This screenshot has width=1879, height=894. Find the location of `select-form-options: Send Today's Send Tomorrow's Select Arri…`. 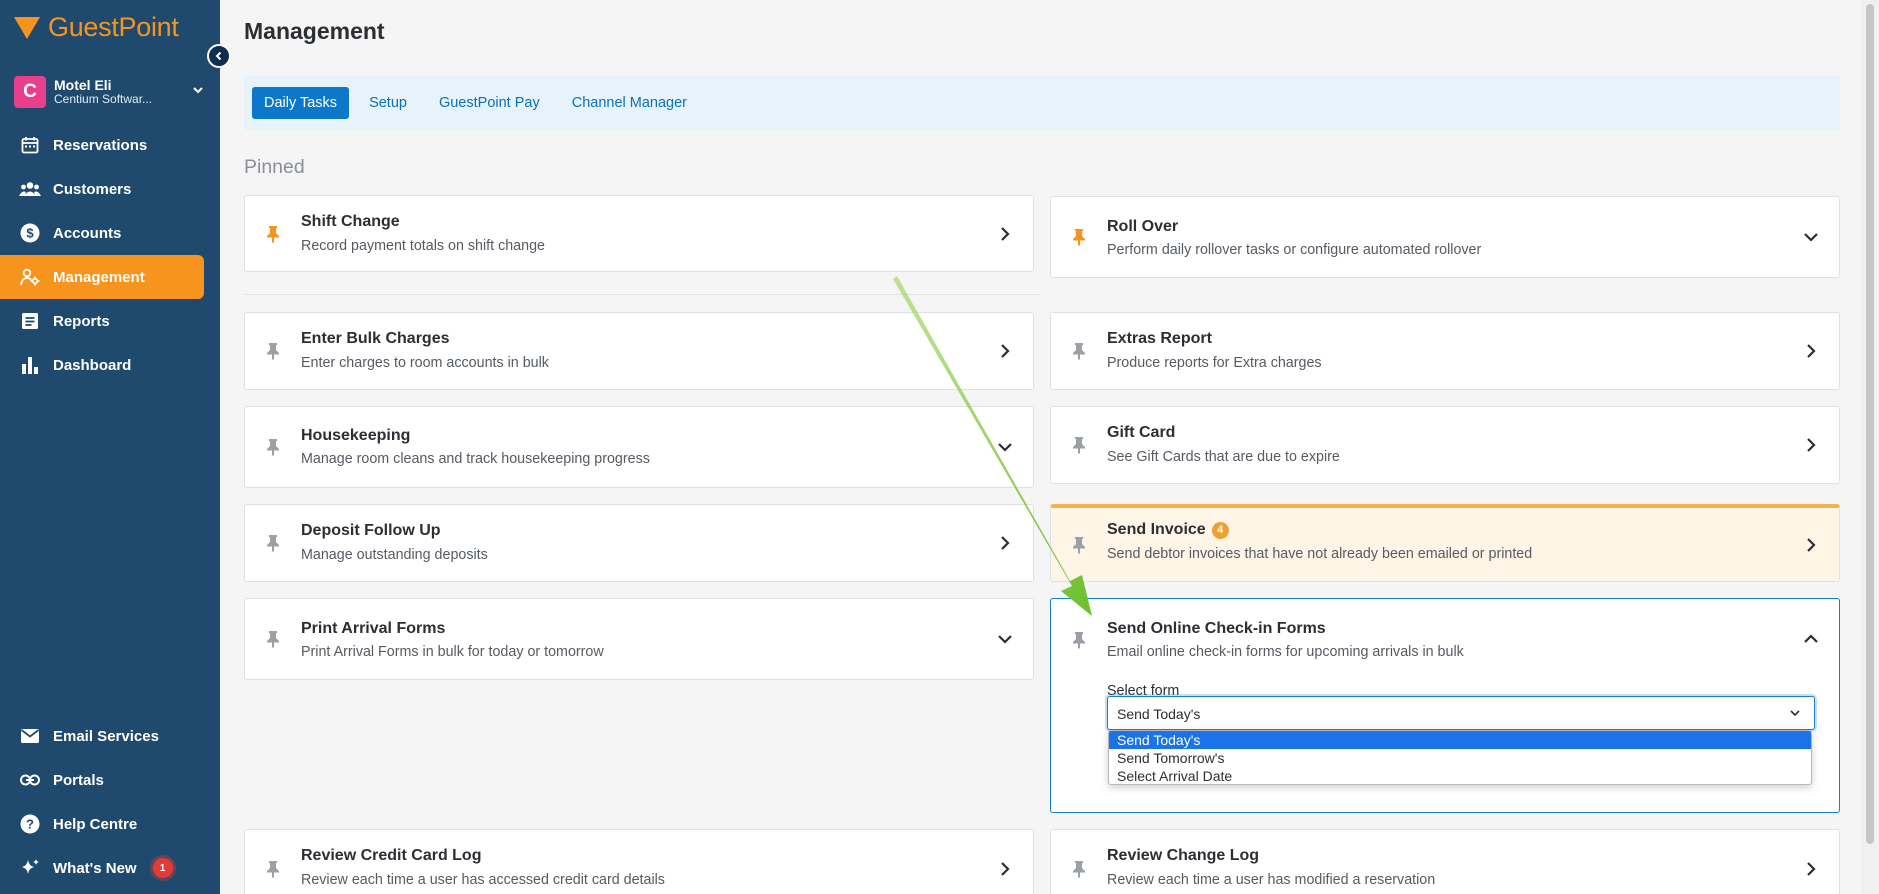

select-form-options: Send Today's Send Tomorrow's Select Arri… is located at coordinates (1460, 757).